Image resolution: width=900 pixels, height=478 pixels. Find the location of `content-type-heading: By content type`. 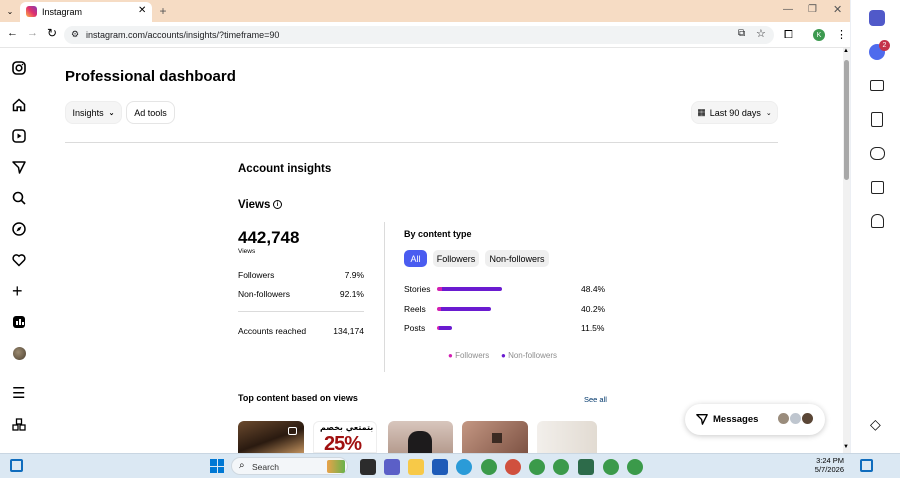

content-type-heading: By content type is located at coordinates (438, 234).